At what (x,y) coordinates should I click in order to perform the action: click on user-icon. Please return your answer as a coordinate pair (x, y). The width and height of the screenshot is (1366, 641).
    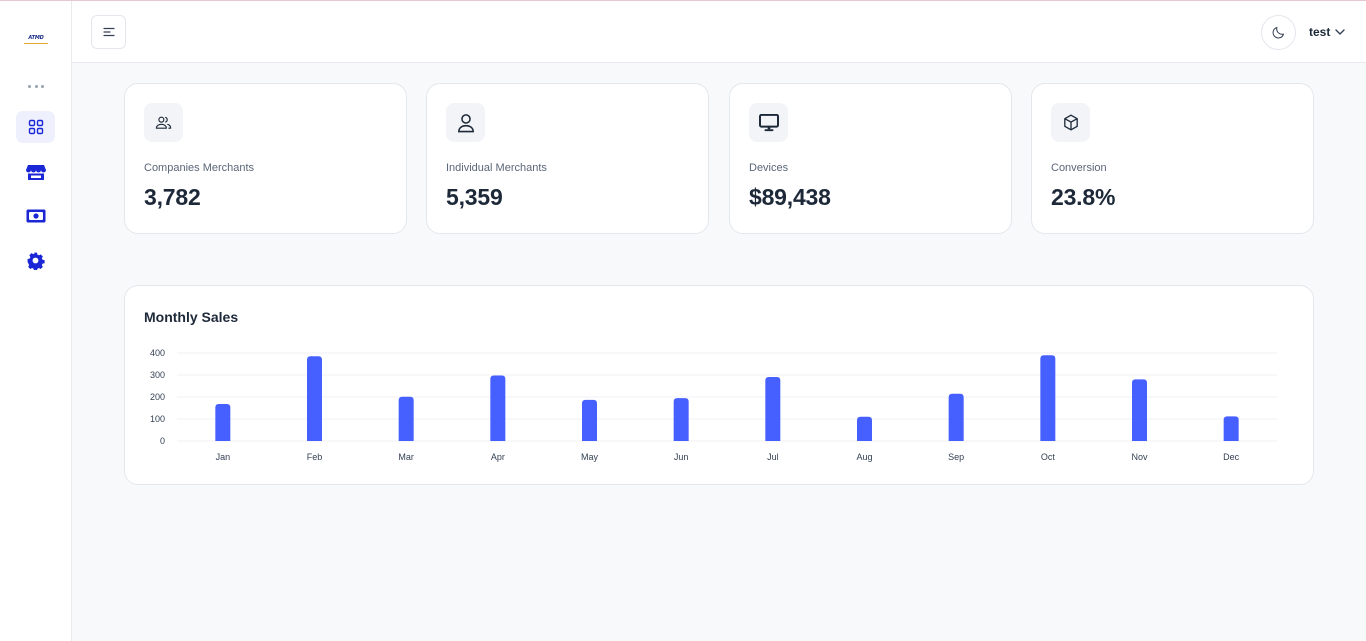
    Looking at the image, I should click on (465, 122).